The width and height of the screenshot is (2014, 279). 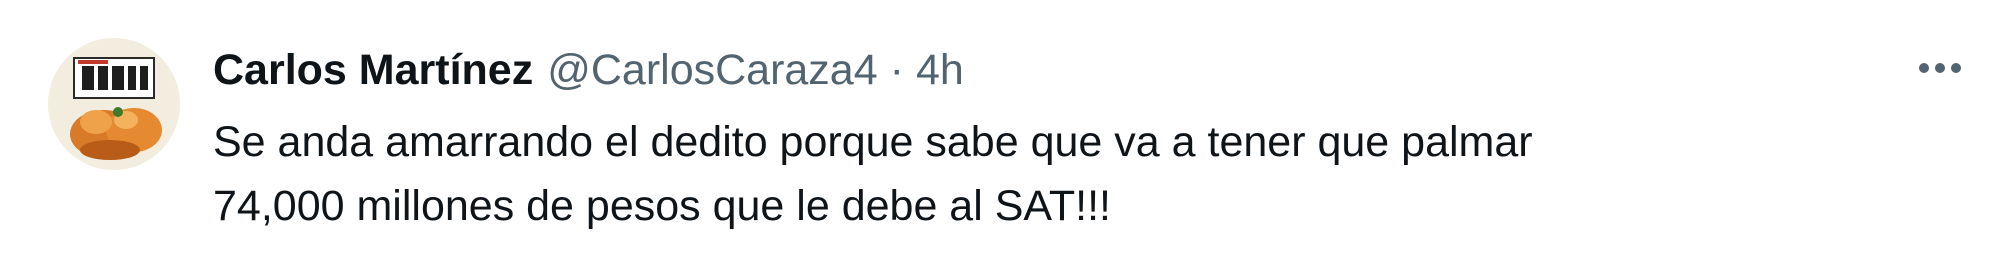 I want to click on avatar-image-icon, so click(x=114, y=104).